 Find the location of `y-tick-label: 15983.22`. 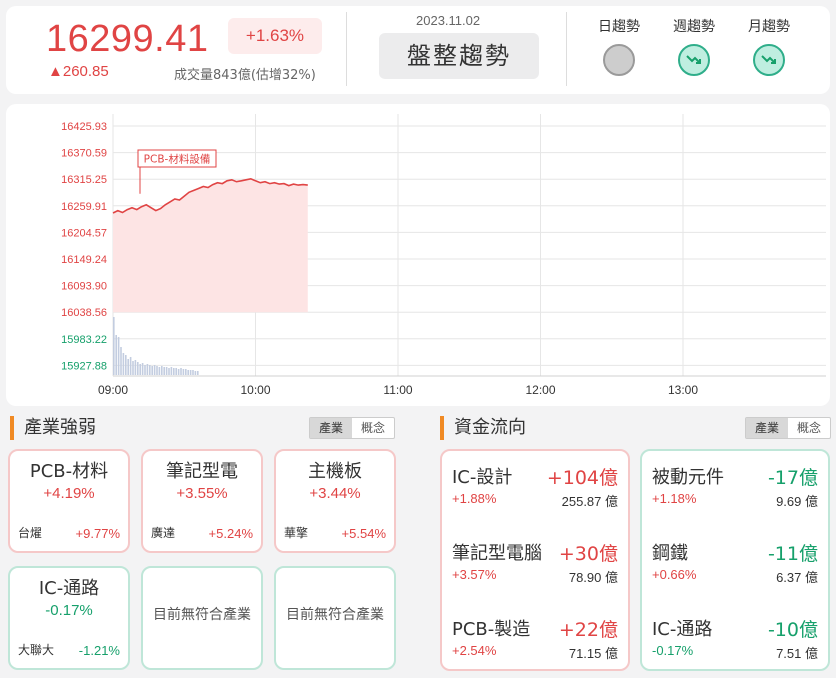

y-tick-label: 15983.22 is located at coordinates (84, 340).